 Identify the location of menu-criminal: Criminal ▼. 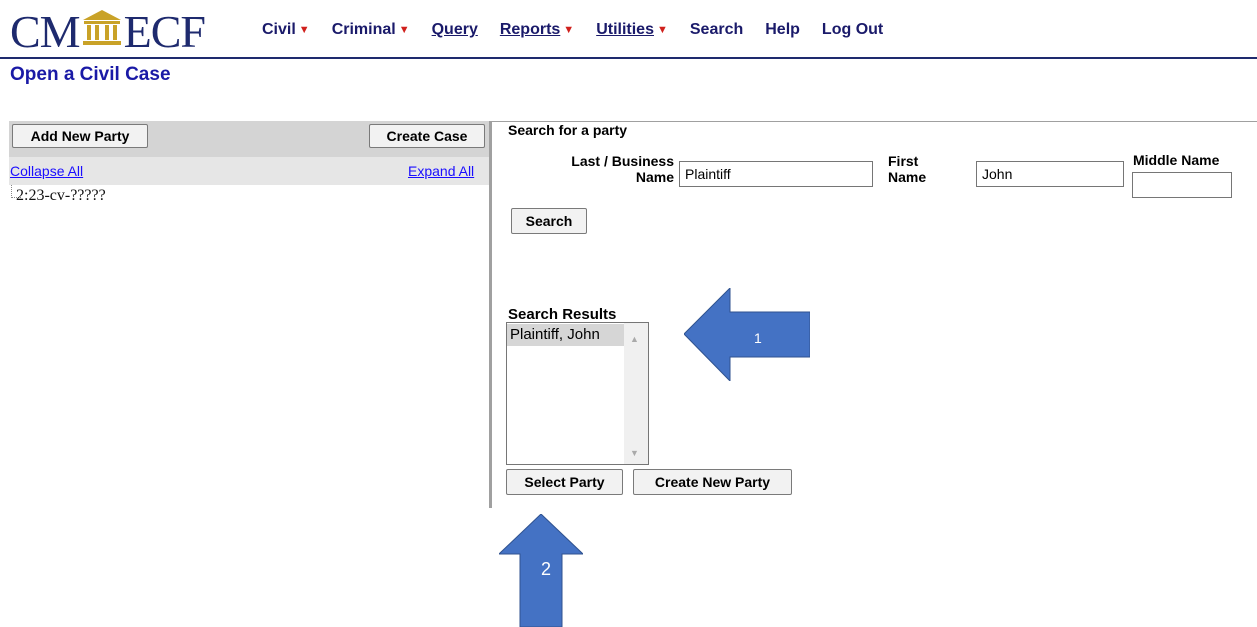
(371, 30).